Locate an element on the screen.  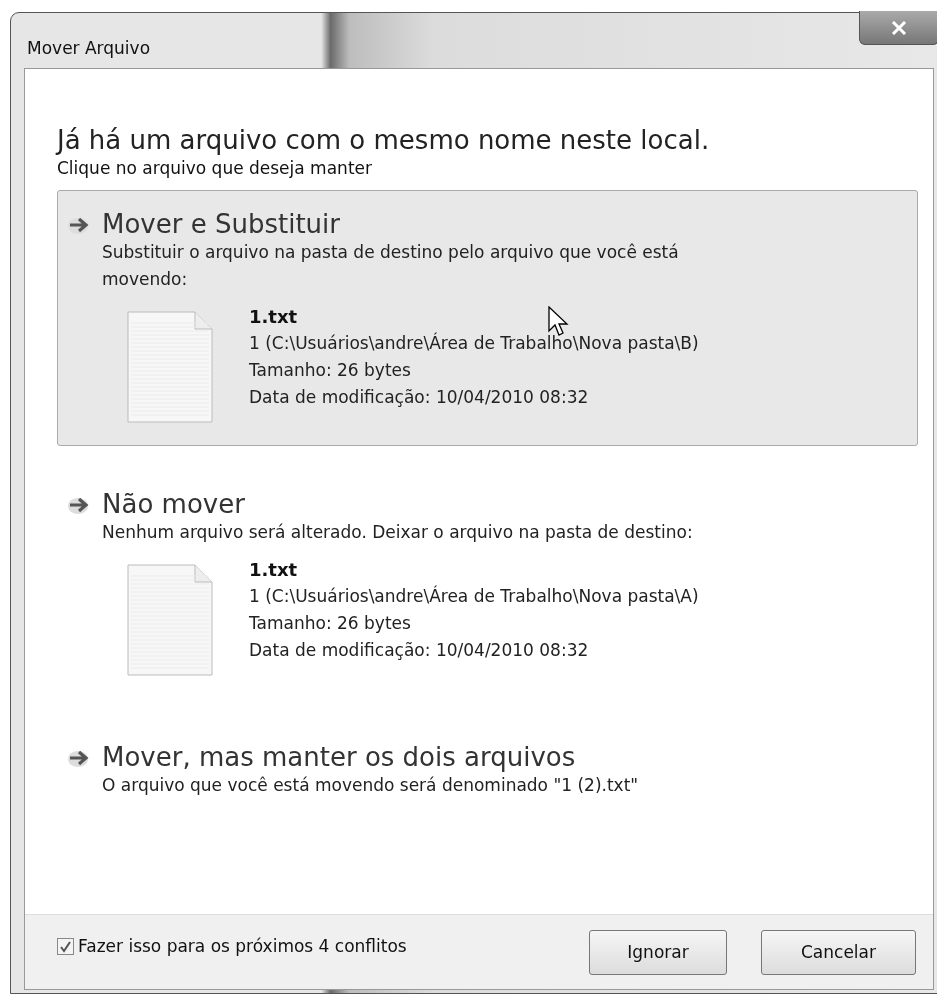
file-location: 1 (C:\Usuários\andre\Área de Trabalho\Nova pasta\A) is located at coordinates (474, 596).